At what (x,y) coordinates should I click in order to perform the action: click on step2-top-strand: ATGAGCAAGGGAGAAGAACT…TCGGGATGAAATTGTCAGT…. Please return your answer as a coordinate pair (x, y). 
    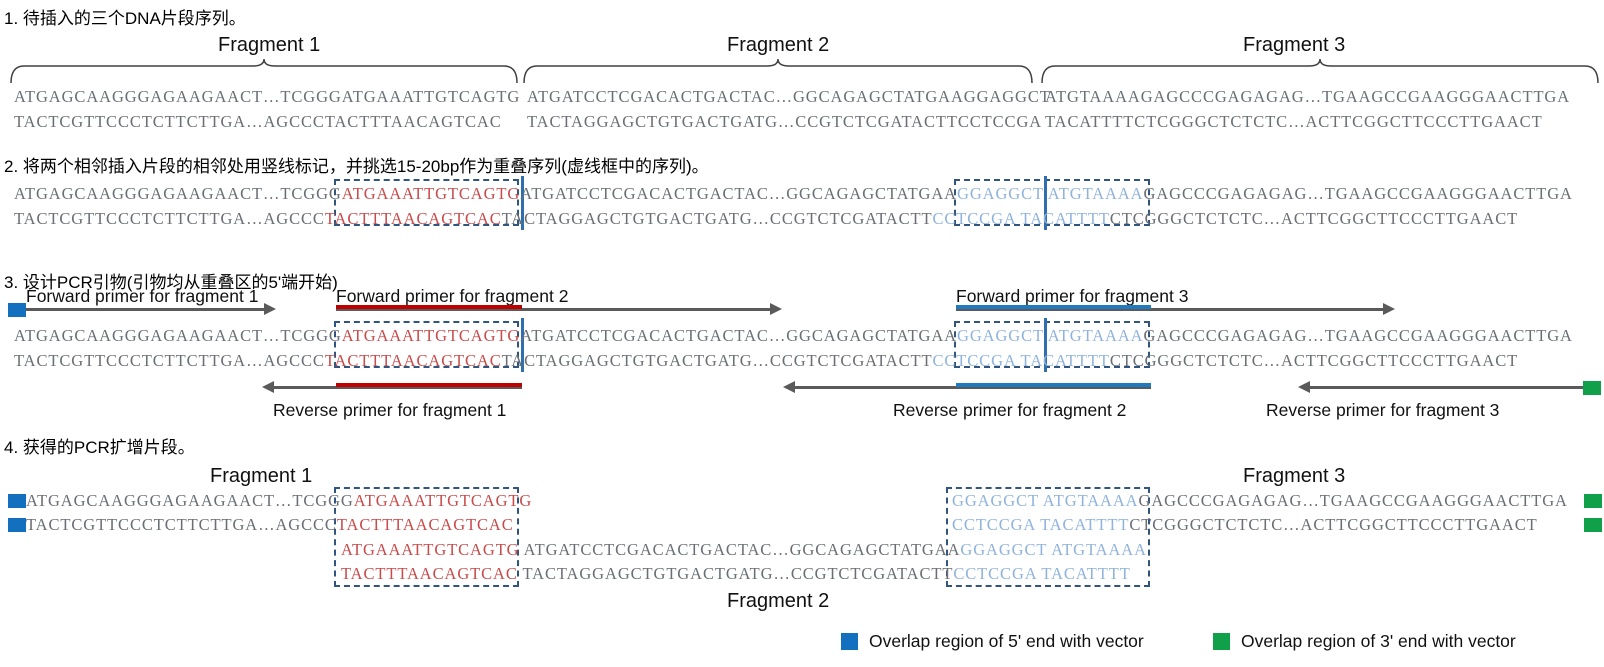
    Looking at the image, I should click on (793, 193).